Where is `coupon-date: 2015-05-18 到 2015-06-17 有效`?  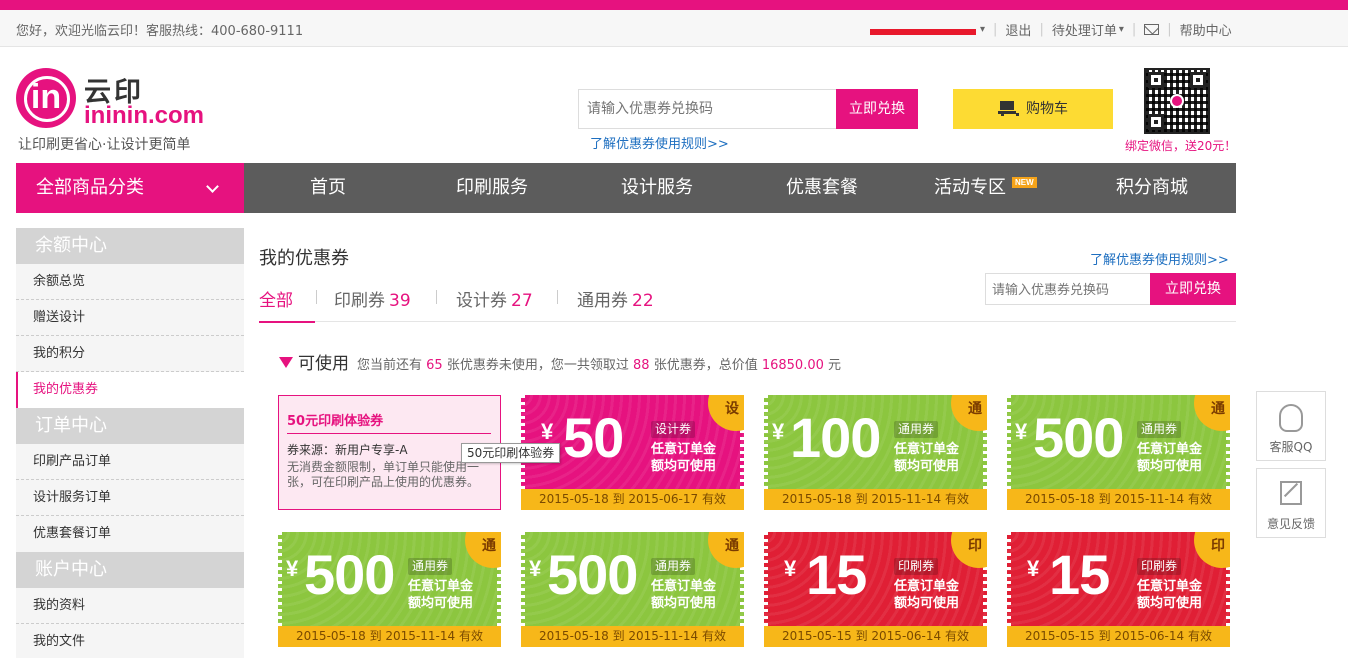
coupon-date: 2015-05-18 到 2015-06-17 有效 is located at coordinates (632, 499).